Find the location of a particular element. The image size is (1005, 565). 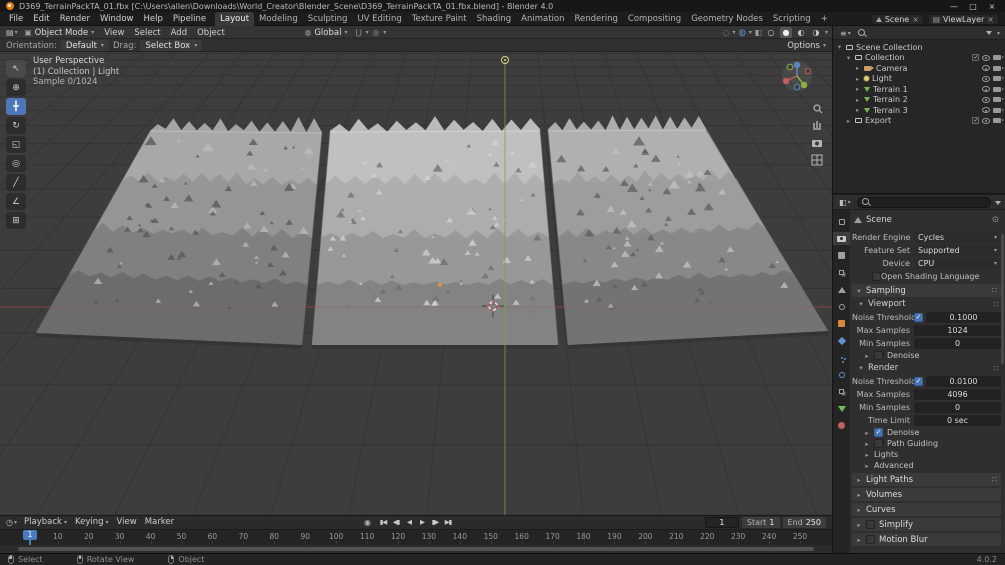

panel-header-simplify: ▸ Simplify is located at coordinates (926, 524).